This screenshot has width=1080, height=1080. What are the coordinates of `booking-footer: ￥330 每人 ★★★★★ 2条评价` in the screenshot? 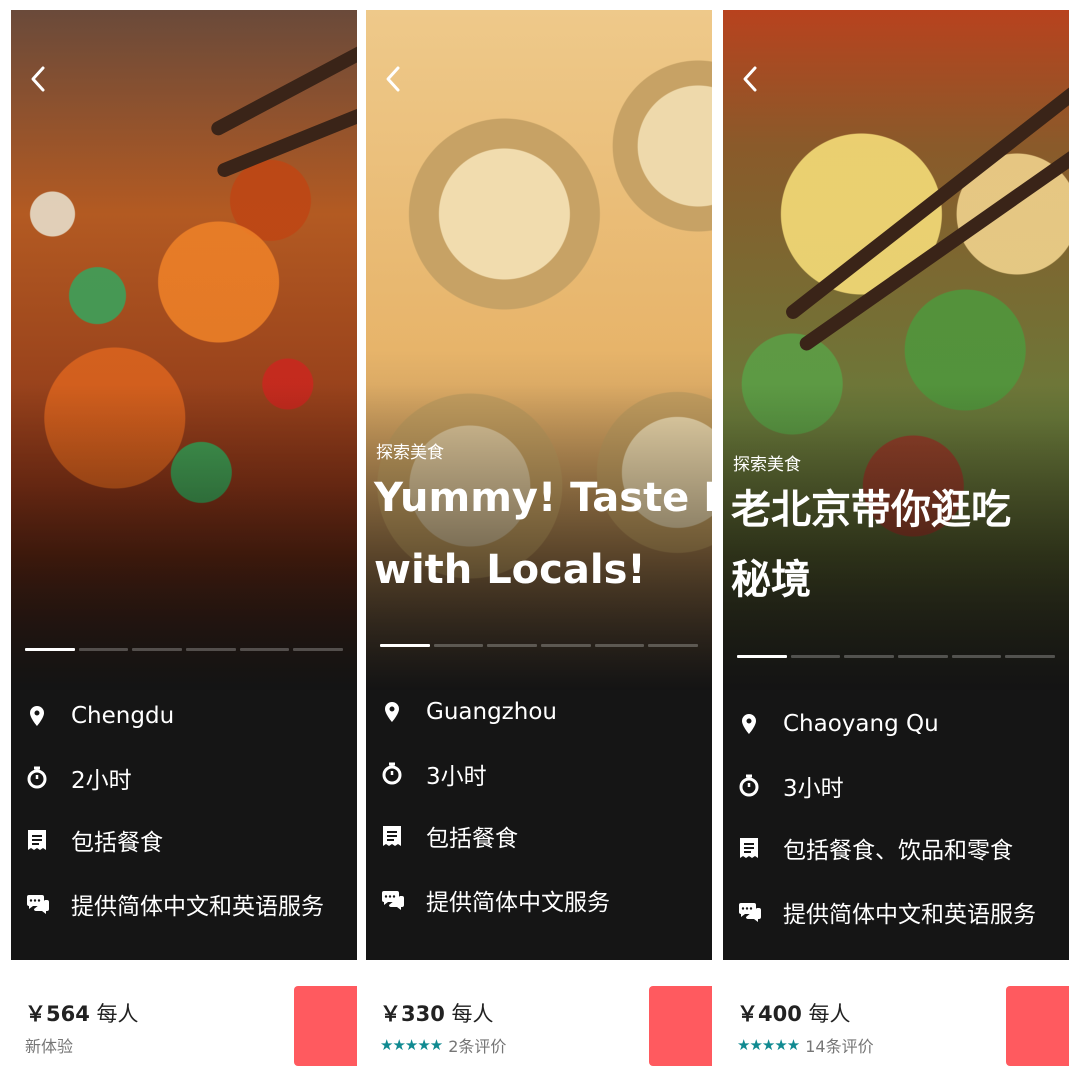 It's located at (539, 1031).